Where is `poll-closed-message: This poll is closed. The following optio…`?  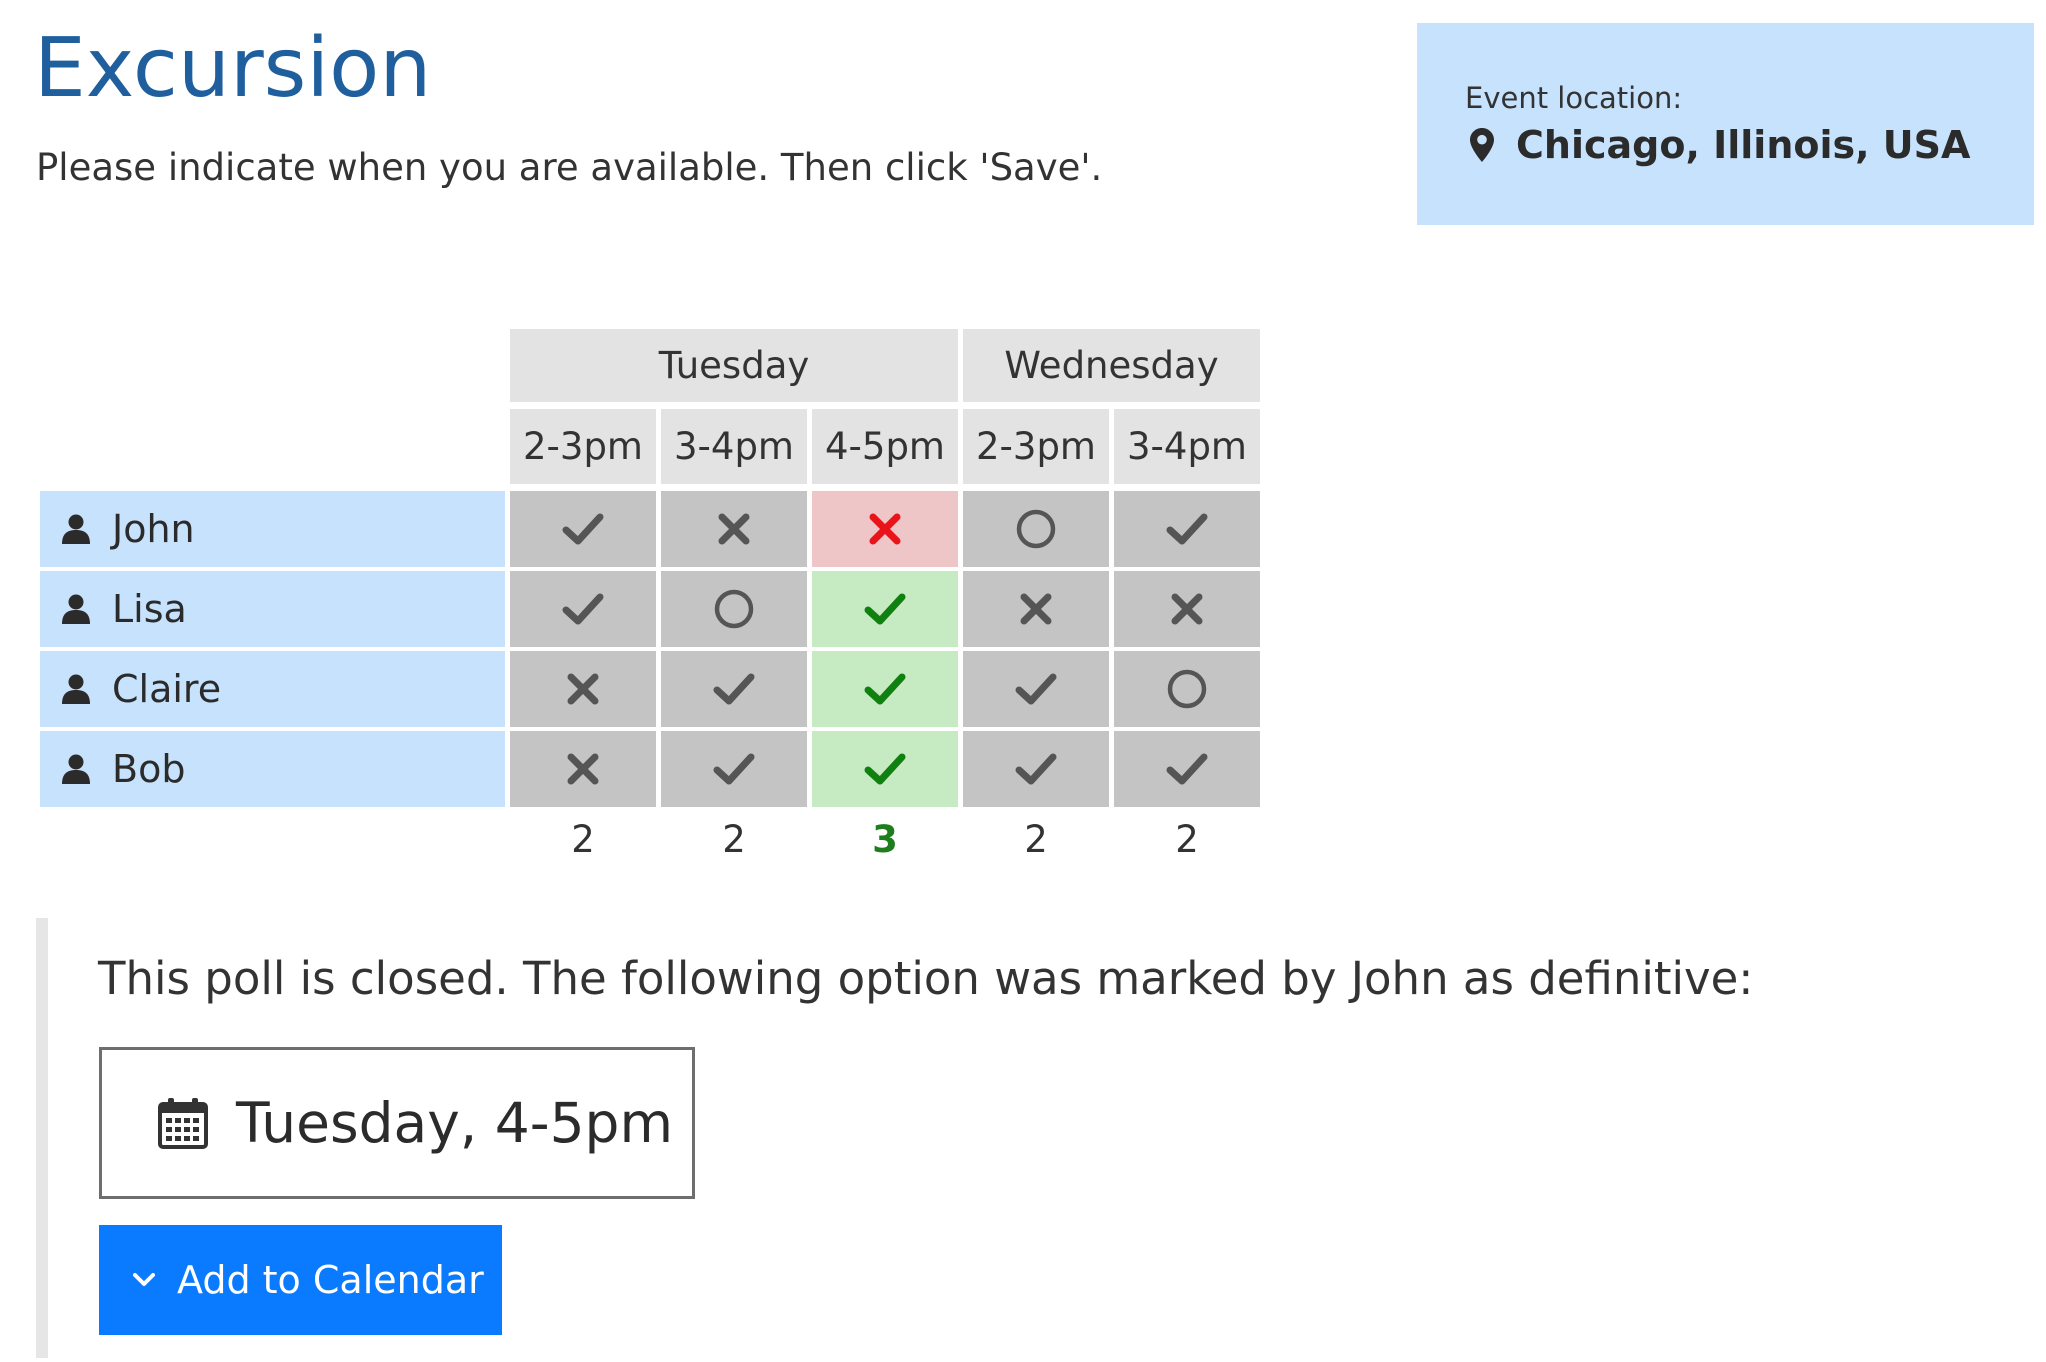 poll-closed-message: This poll is closed. The following optio… is located at coordinates (926, 978).